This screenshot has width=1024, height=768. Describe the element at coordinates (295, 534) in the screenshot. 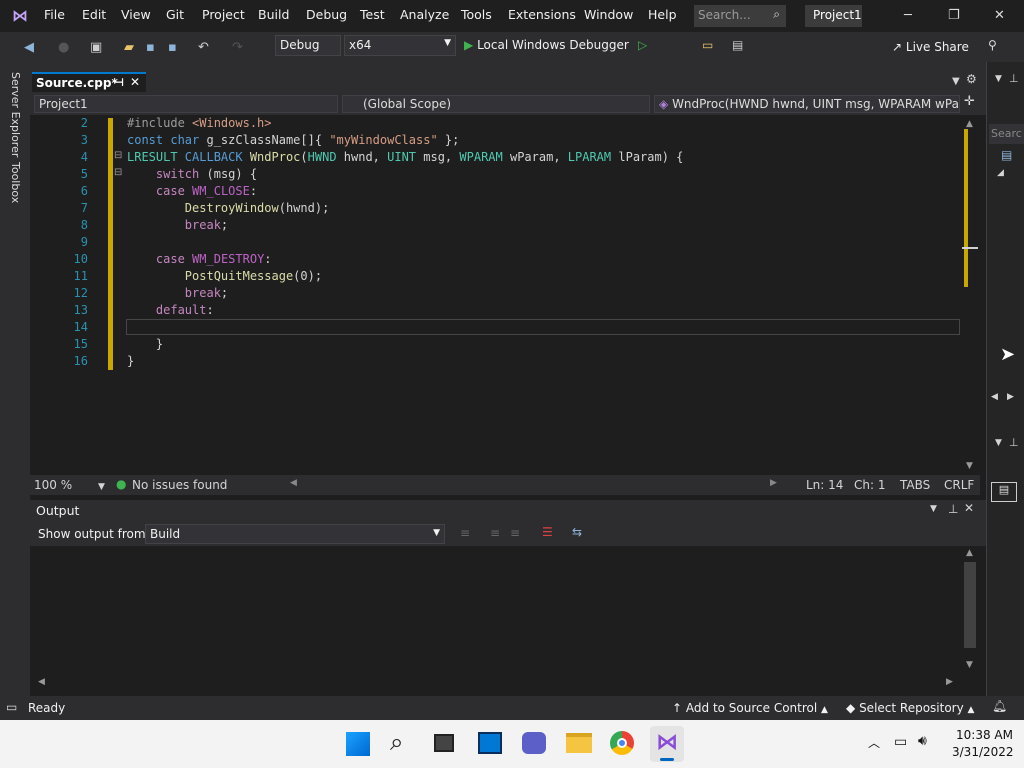

I see `output-source-dropdown: Build ▼` at that location.